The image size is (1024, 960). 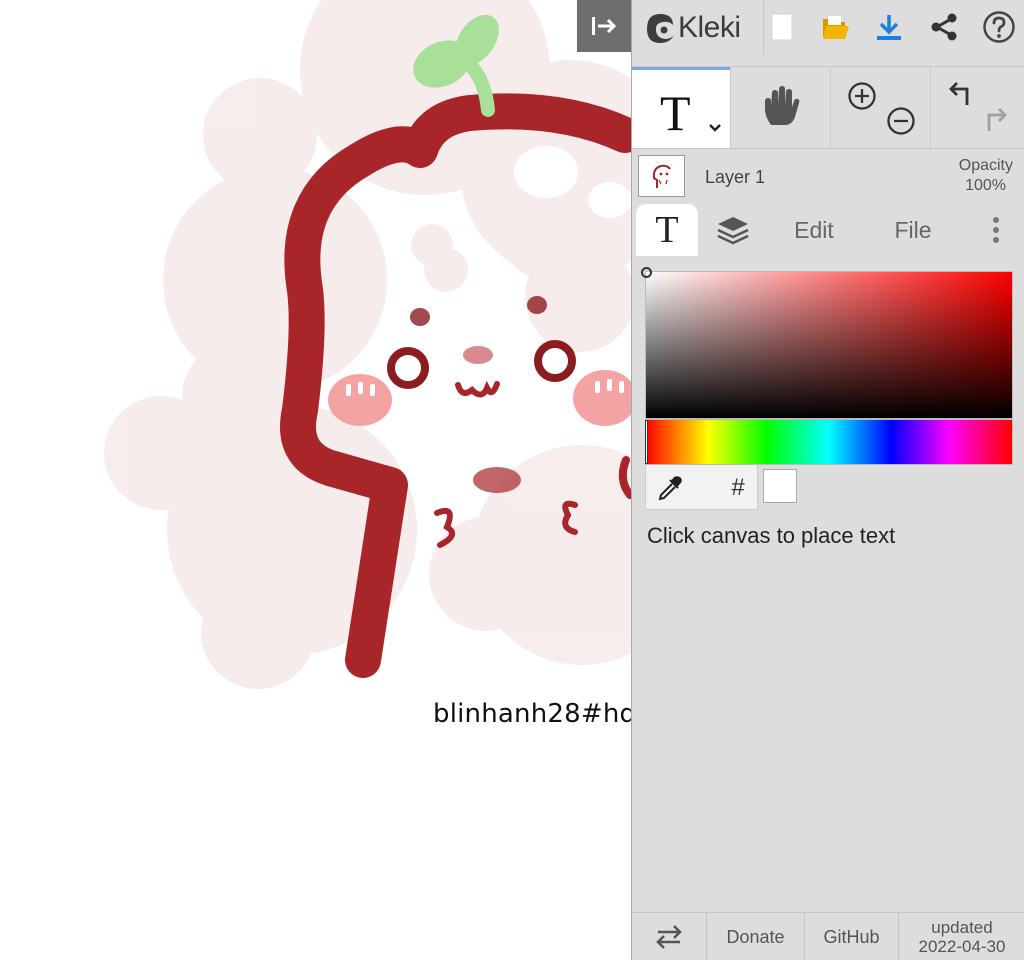 What do you see at coordinates (660, 28) in the screenshot?
I see `kleki-logo-icon` at bounding box center [660, 28].